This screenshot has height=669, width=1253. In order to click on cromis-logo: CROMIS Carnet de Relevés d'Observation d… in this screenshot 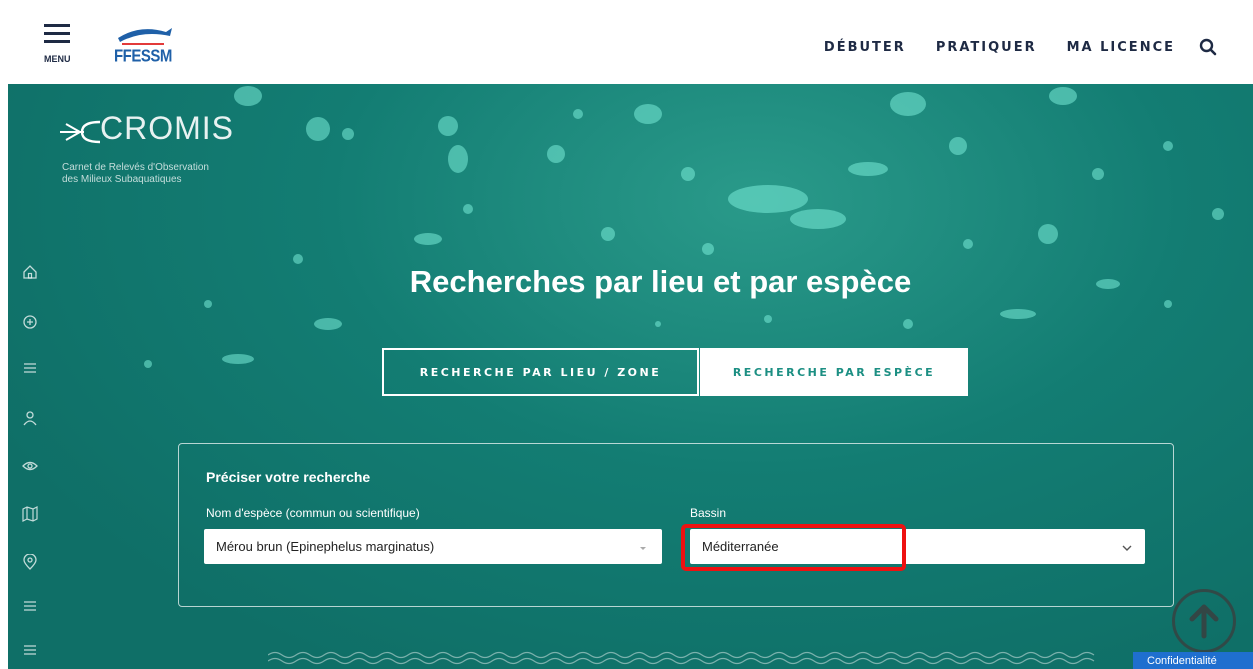, I will do `click(165, 147)`.